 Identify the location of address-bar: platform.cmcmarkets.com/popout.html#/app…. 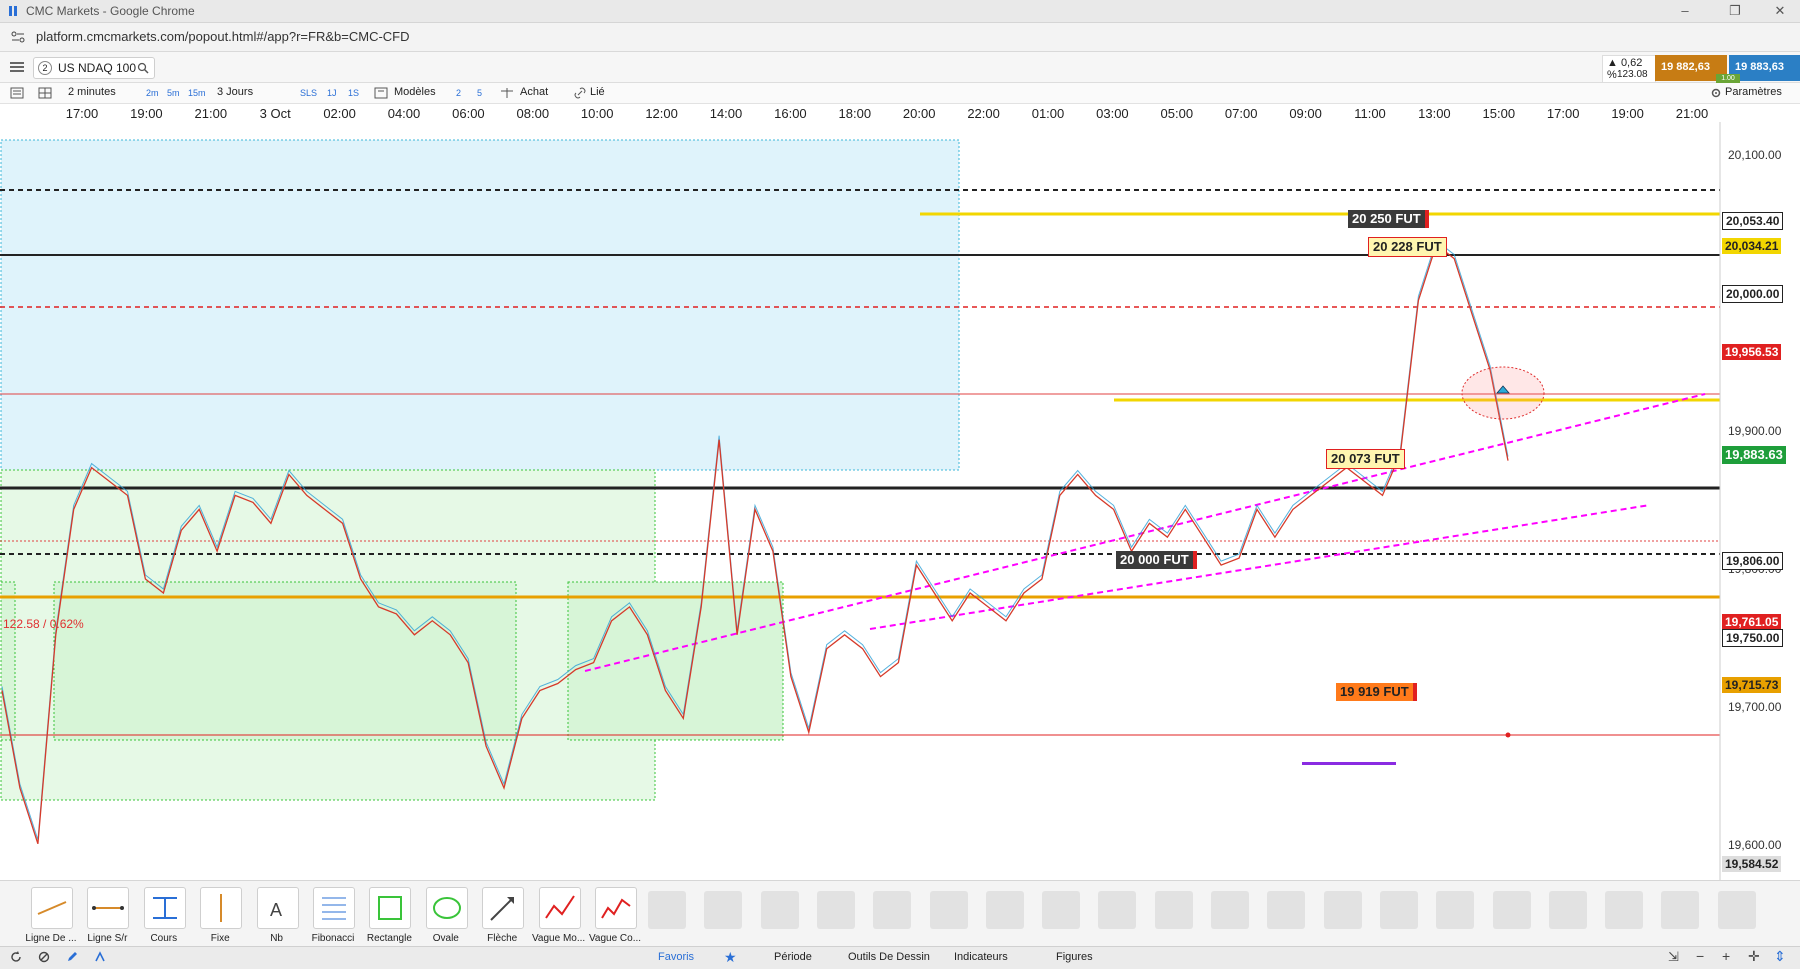
(900, 37).